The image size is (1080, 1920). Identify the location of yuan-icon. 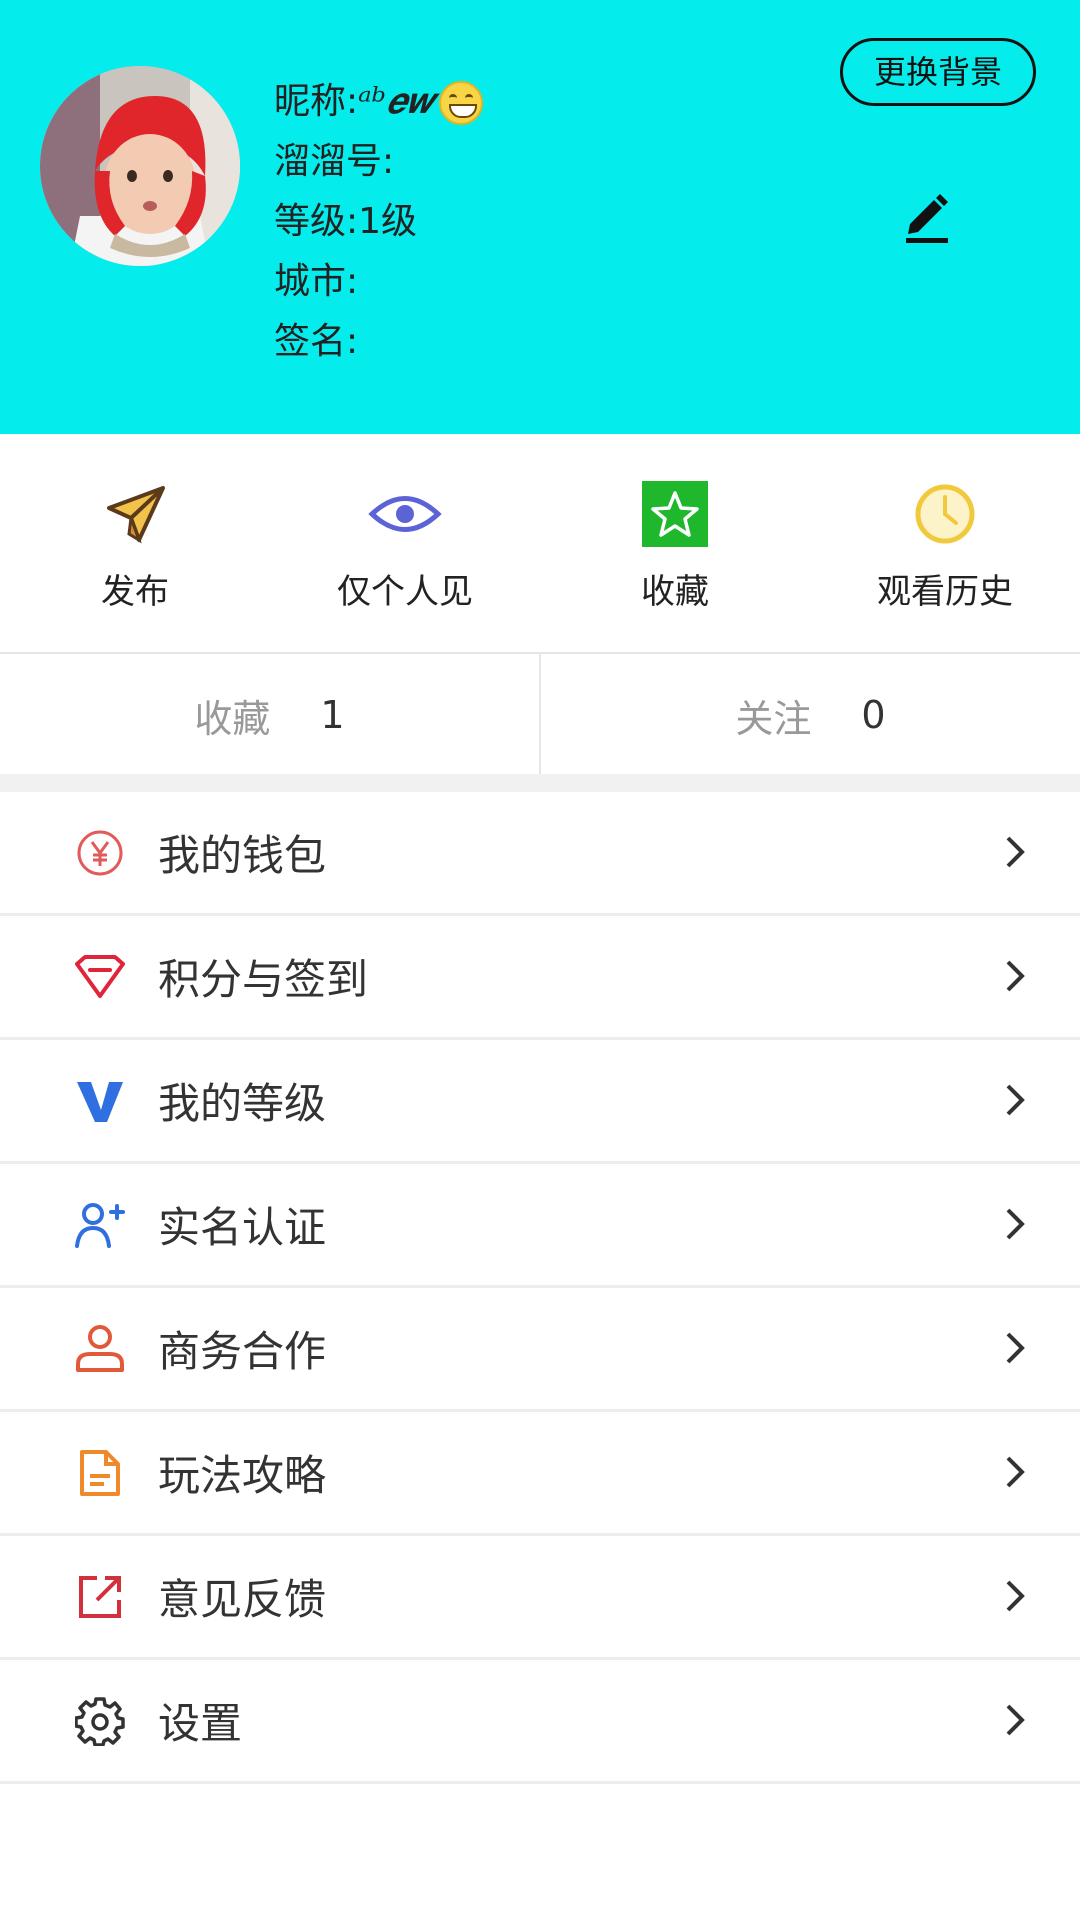
(100, 853).